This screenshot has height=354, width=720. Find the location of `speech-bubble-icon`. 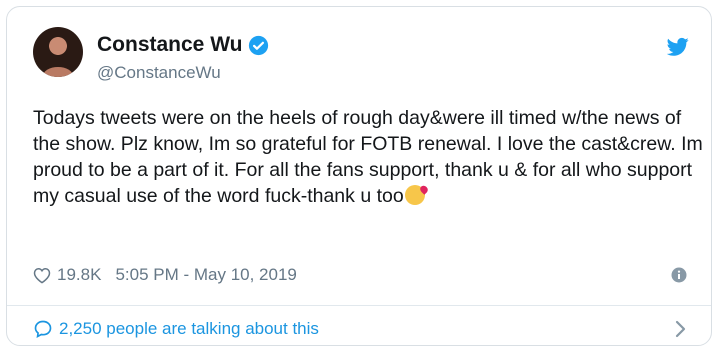

speech-bubble-icon is located at coordinates (43, 329).